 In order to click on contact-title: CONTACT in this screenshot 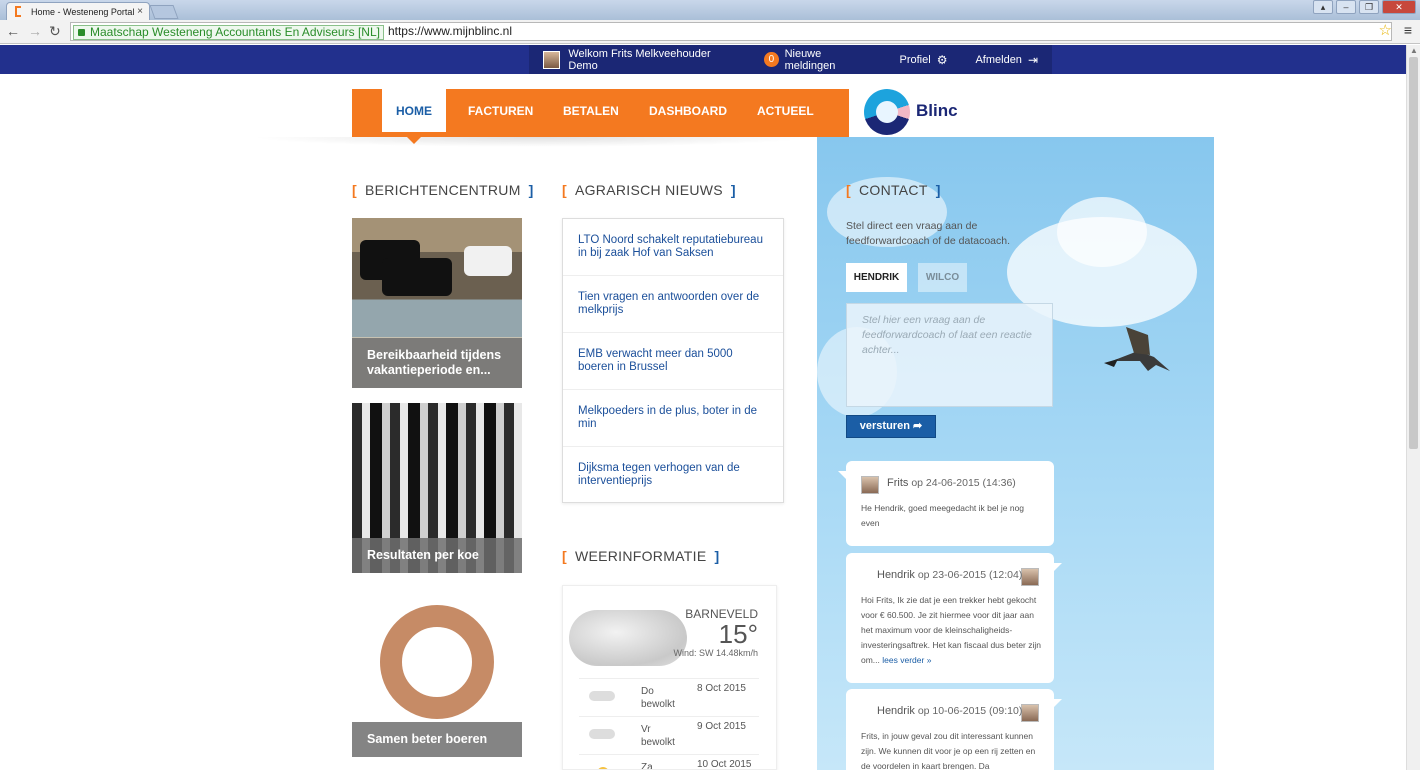, I will do `click(893, 190)`.